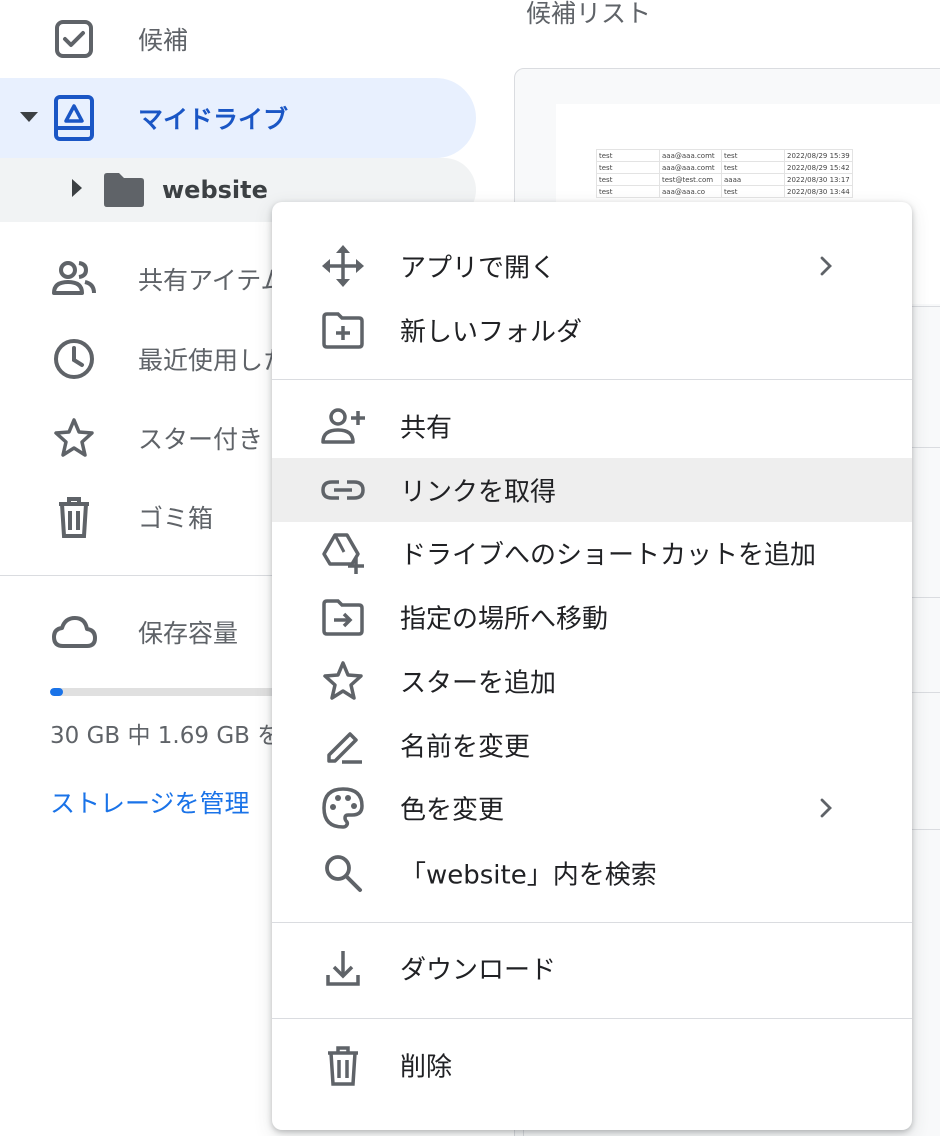  What do you see at coordinates (592, 808) in the screenshot?
I see `menu-item-change-color: 色を変更` at bounding box center [592, 808].